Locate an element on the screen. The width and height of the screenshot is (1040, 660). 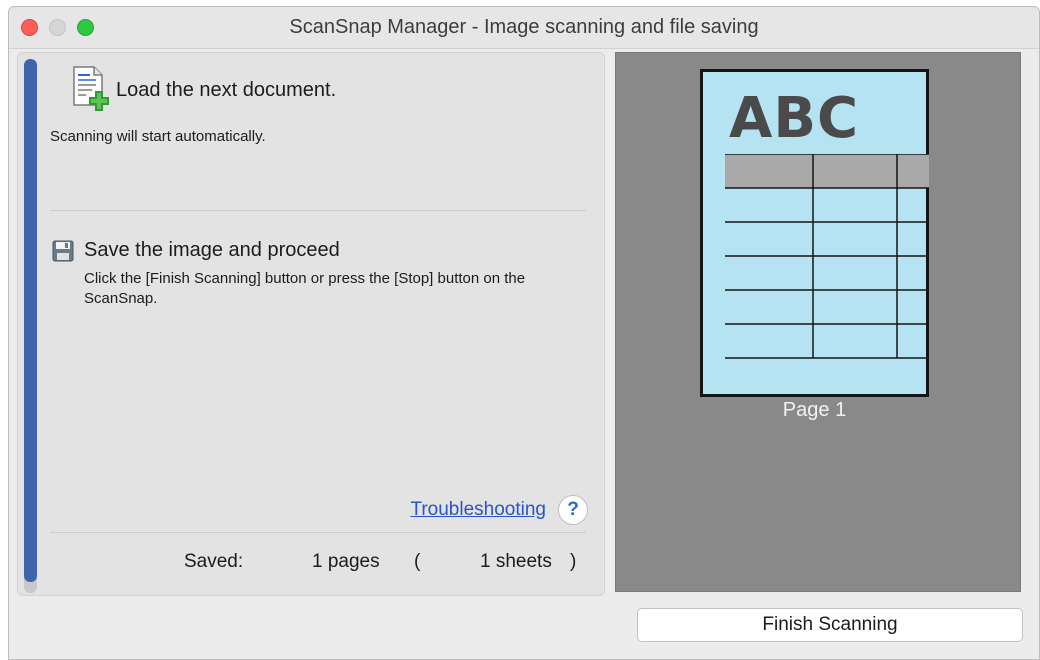
page-heading-text: ABC is located at coordinates (794, 118).